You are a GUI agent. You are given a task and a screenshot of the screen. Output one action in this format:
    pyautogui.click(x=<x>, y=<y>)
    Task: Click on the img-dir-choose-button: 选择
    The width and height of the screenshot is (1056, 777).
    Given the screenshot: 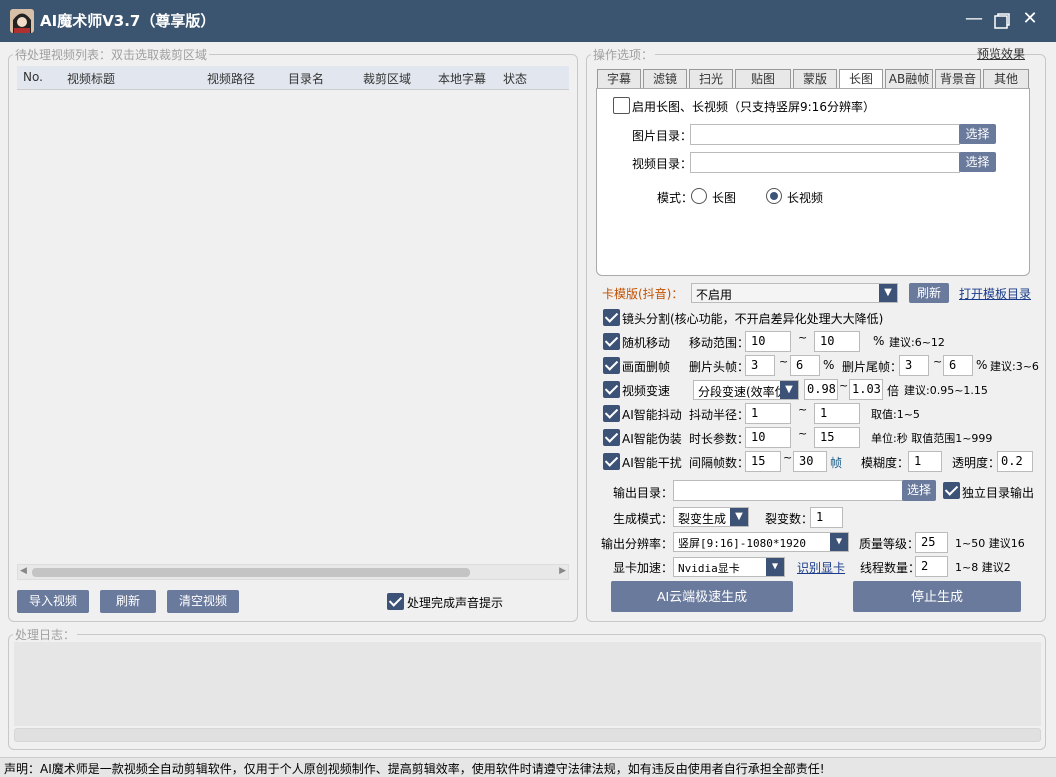 What is the action you would take?
    pyautogui.click(x=977, y=134)
    